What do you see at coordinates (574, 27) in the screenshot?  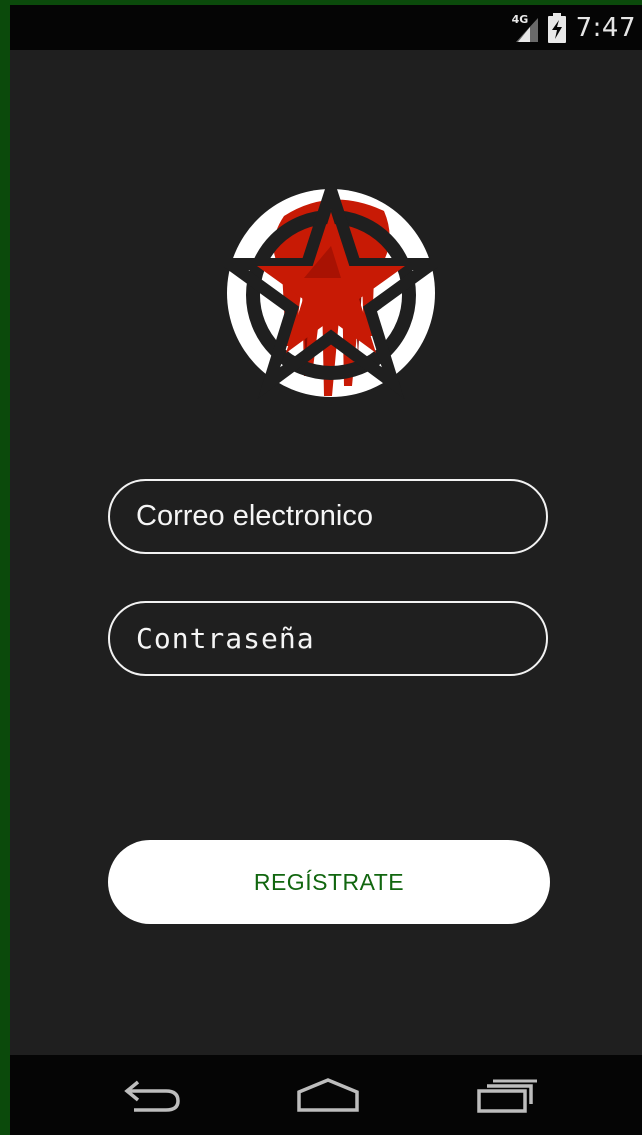 I see `status-icons: 4G 7:47` at bounding box center [574, 27].